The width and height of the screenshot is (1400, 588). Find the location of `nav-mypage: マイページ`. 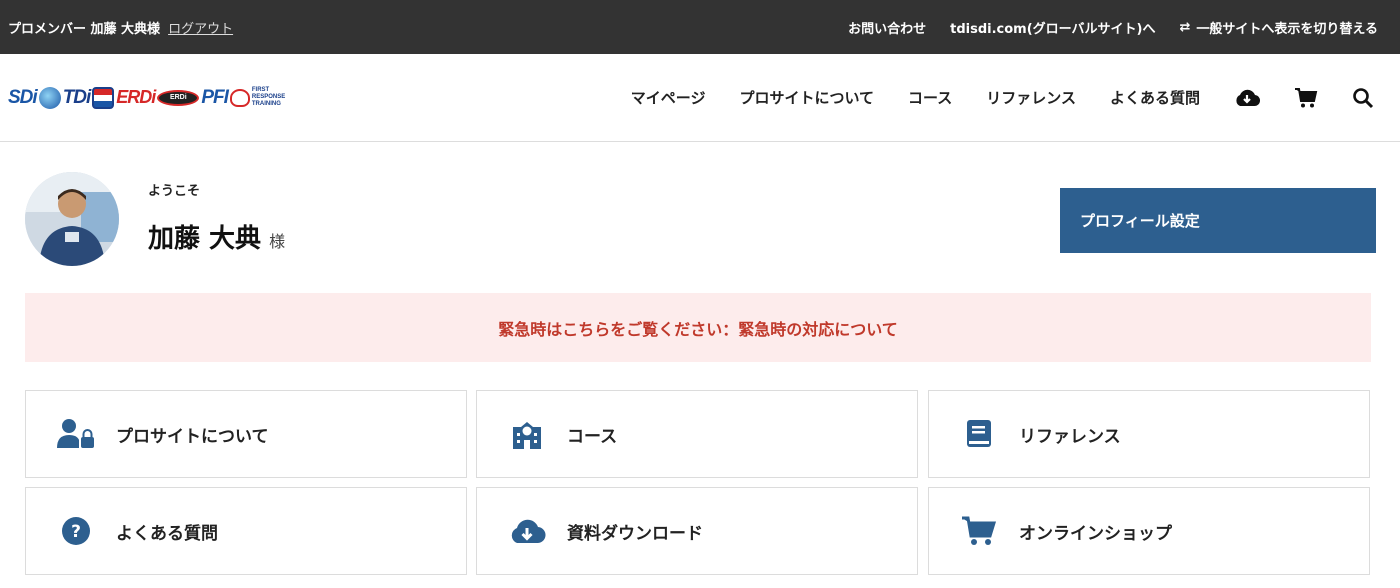

nav-mypage: マイページ is located at coordinates (668, 97).